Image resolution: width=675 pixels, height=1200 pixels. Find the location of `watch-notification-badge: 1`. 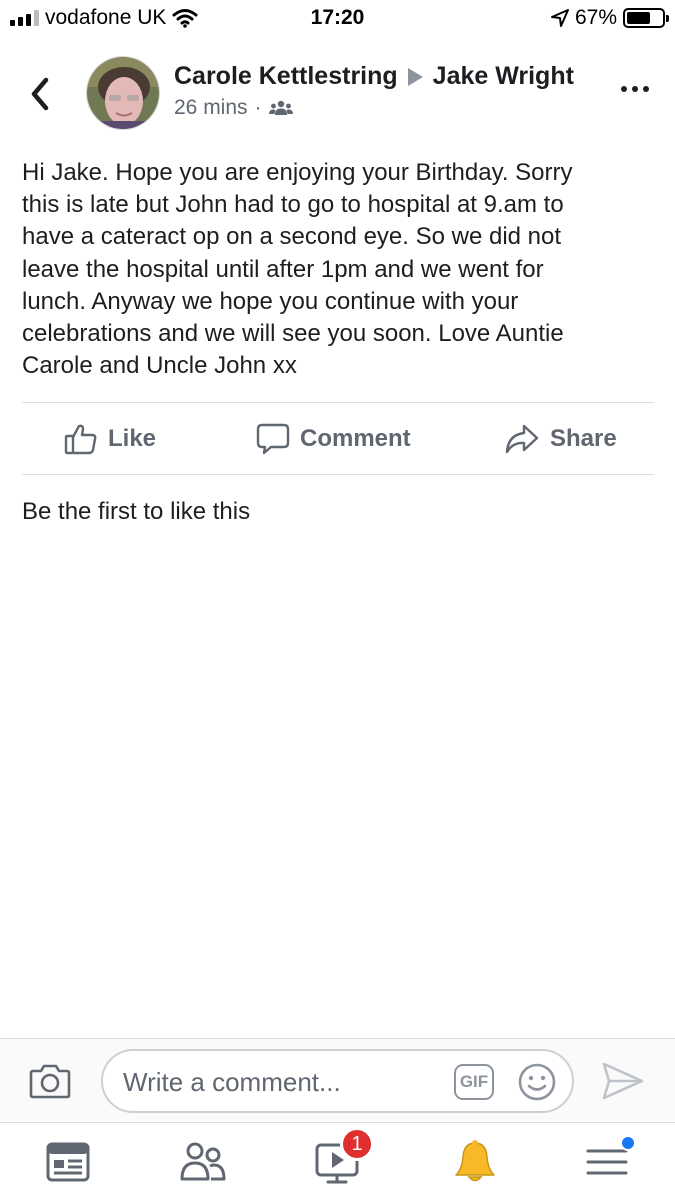

watch-notification-badge: 1 is located at coordinates (357, 1144).